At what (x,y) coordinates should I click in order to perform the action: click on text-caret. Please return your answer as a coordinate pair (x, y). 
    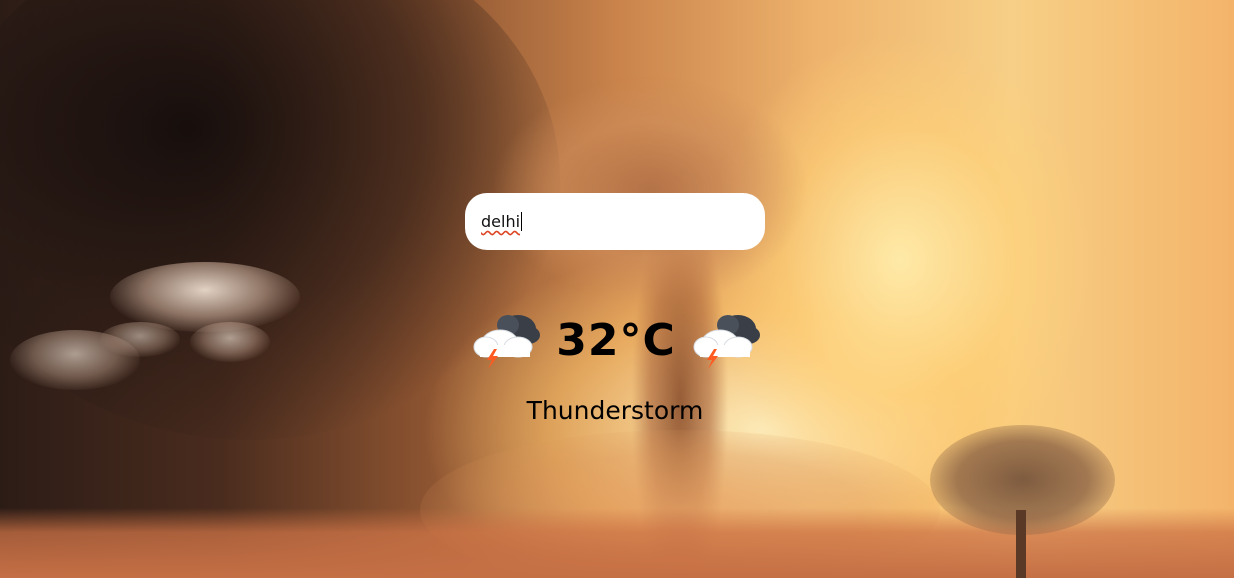
    Looking at the image, I should click on (522, 221).